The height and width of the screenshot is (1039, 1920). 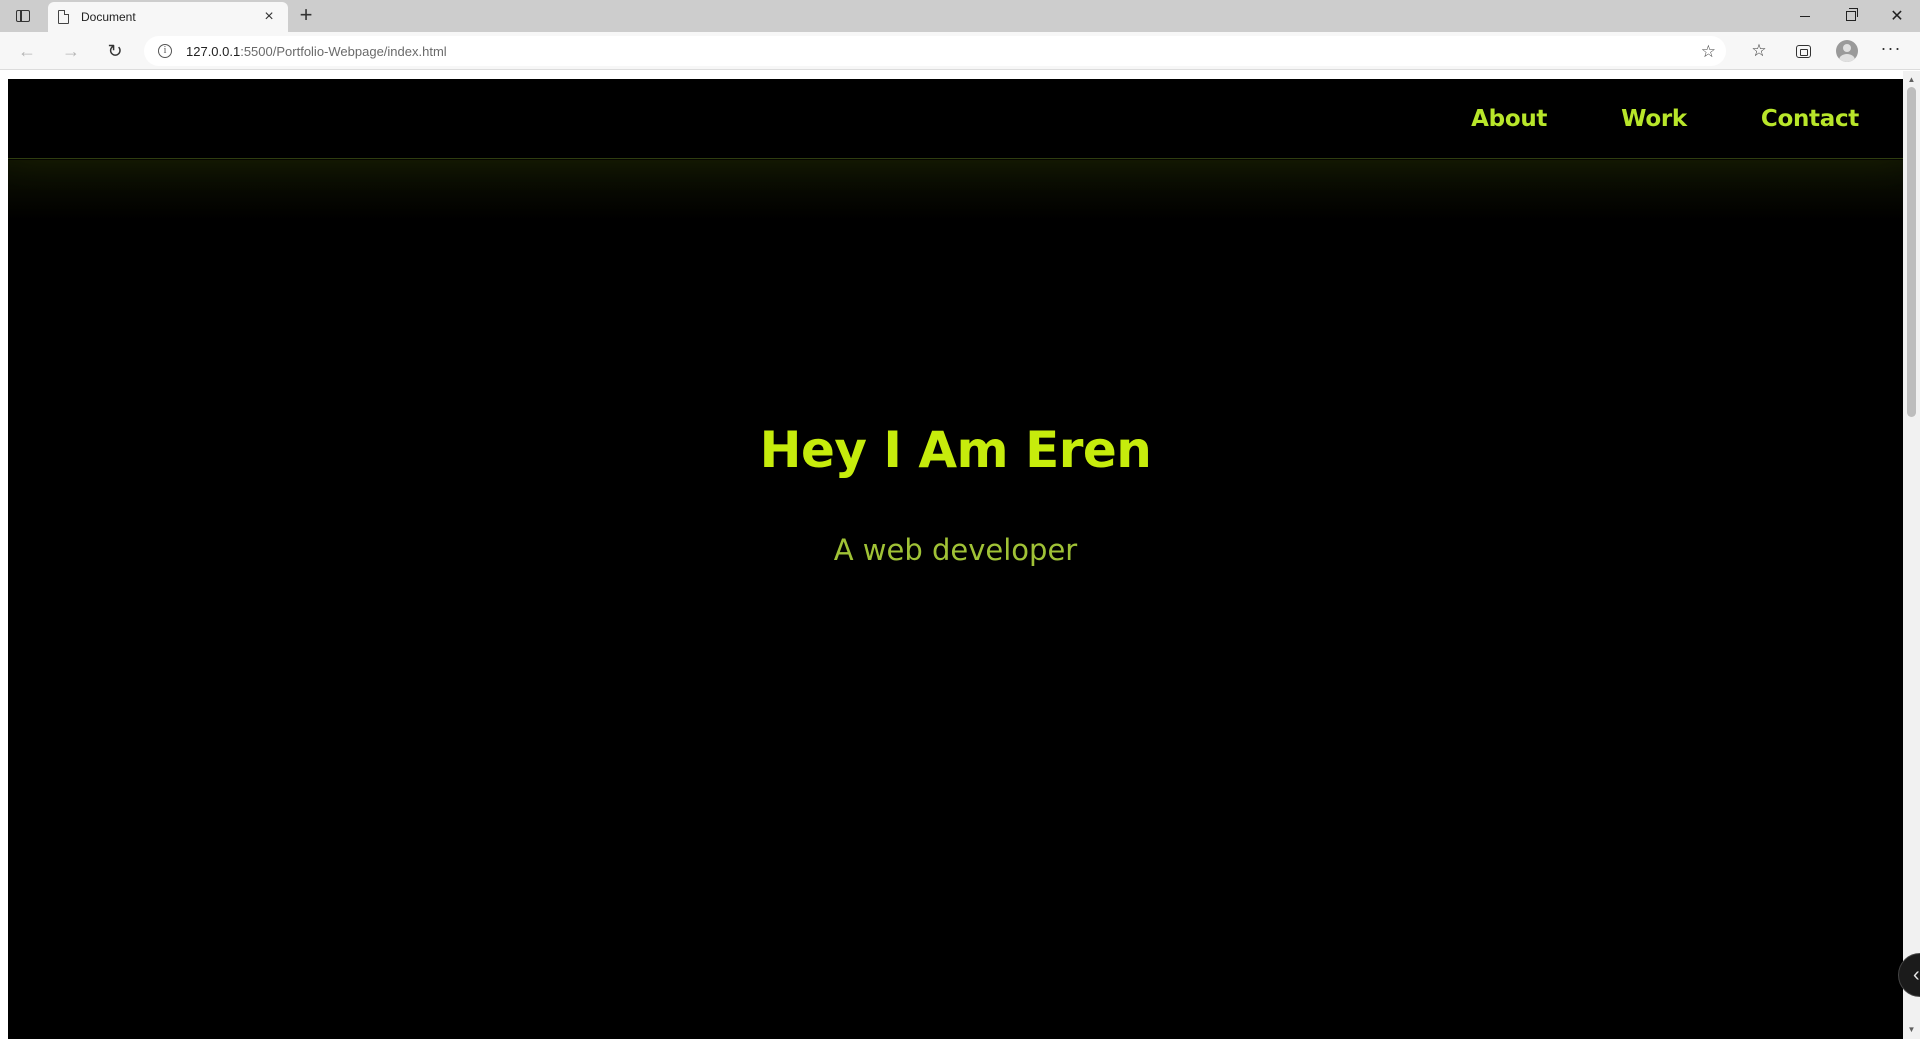 I want to click on hero-subtitle: A web developer, so click(x=955, y=550).